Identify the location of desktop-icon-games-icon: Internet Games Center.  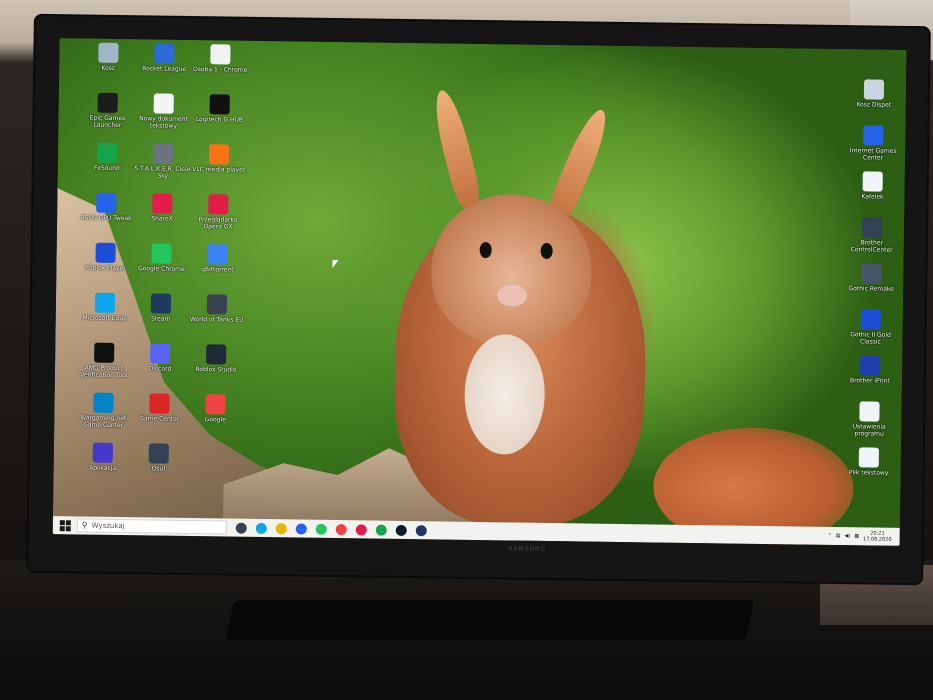
(873, 143).